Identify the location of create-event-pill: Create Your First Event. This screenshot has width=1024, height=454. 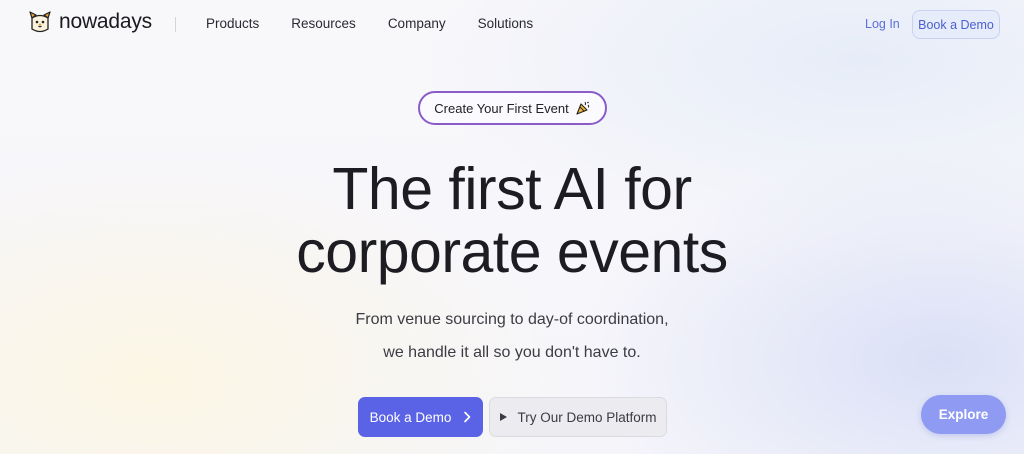
(512, 108).